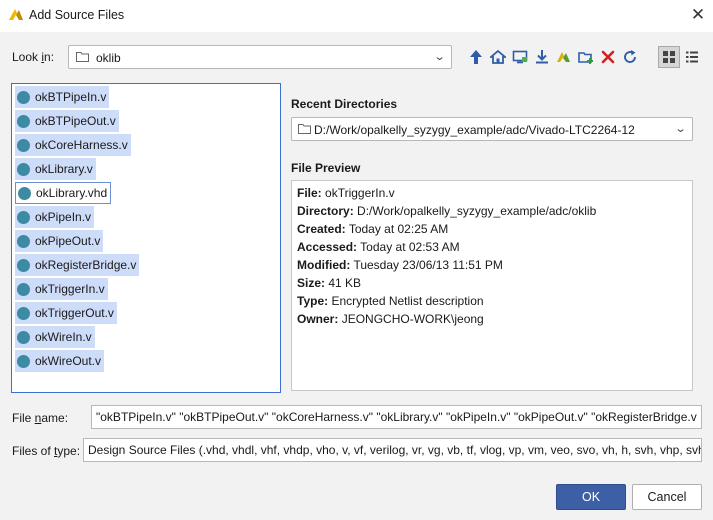  What do you see at coordinates (390, 301) in the screenshot?
I see `preview-row-type: Type: Encrypted Netlist description` at bounding box center [390, 301].